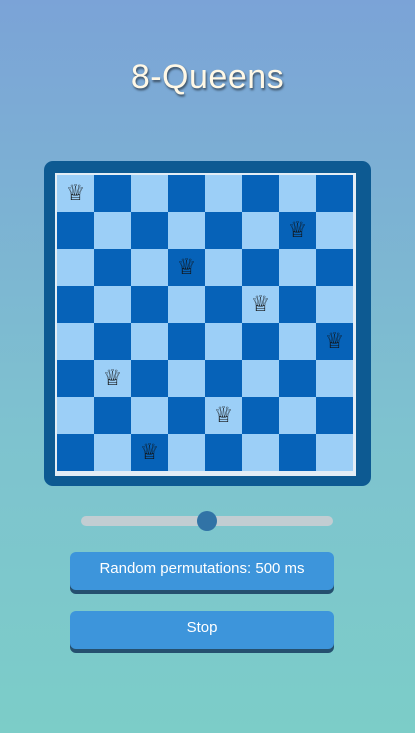  Describe the element at coordinates (207, 77) in the screenshot. I see `page-title: 8-Queens` at that location.